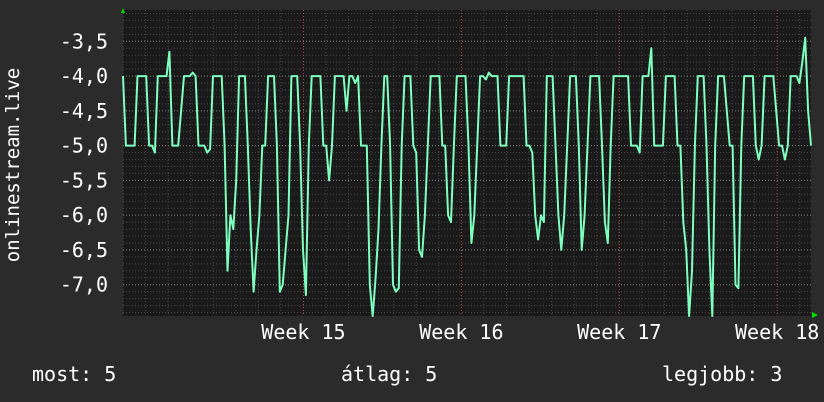 This screenshot has width=824, height=402. What do you see at coordinates (84, 146) in the screenshot?
I see `y-tick-label: -5,0` at bounding box center [84, 146].